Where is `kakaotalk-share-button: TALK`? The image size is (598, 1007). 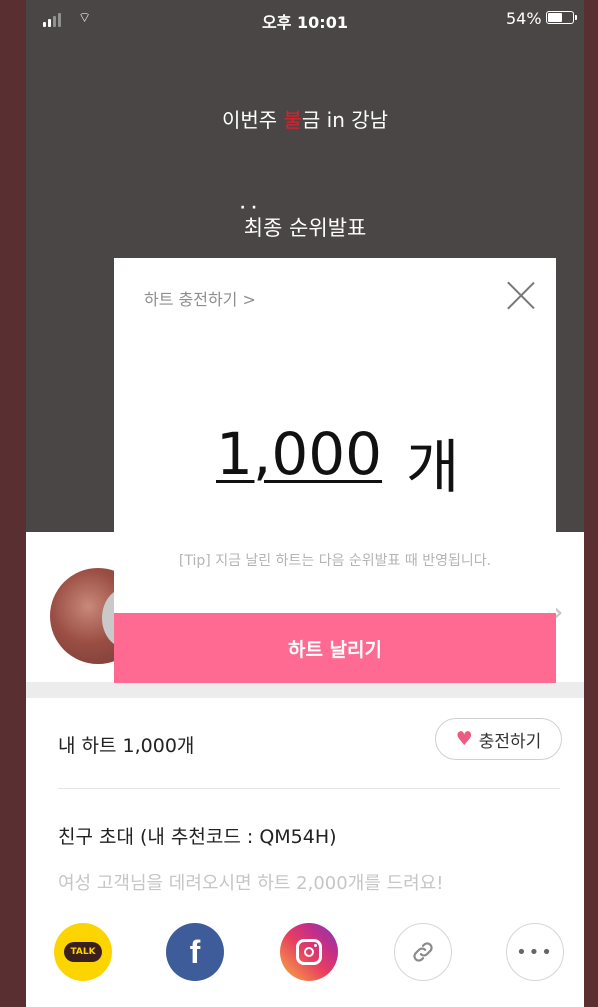 kakaotalk-share-button: TALK is located at coordinates (83, 952).